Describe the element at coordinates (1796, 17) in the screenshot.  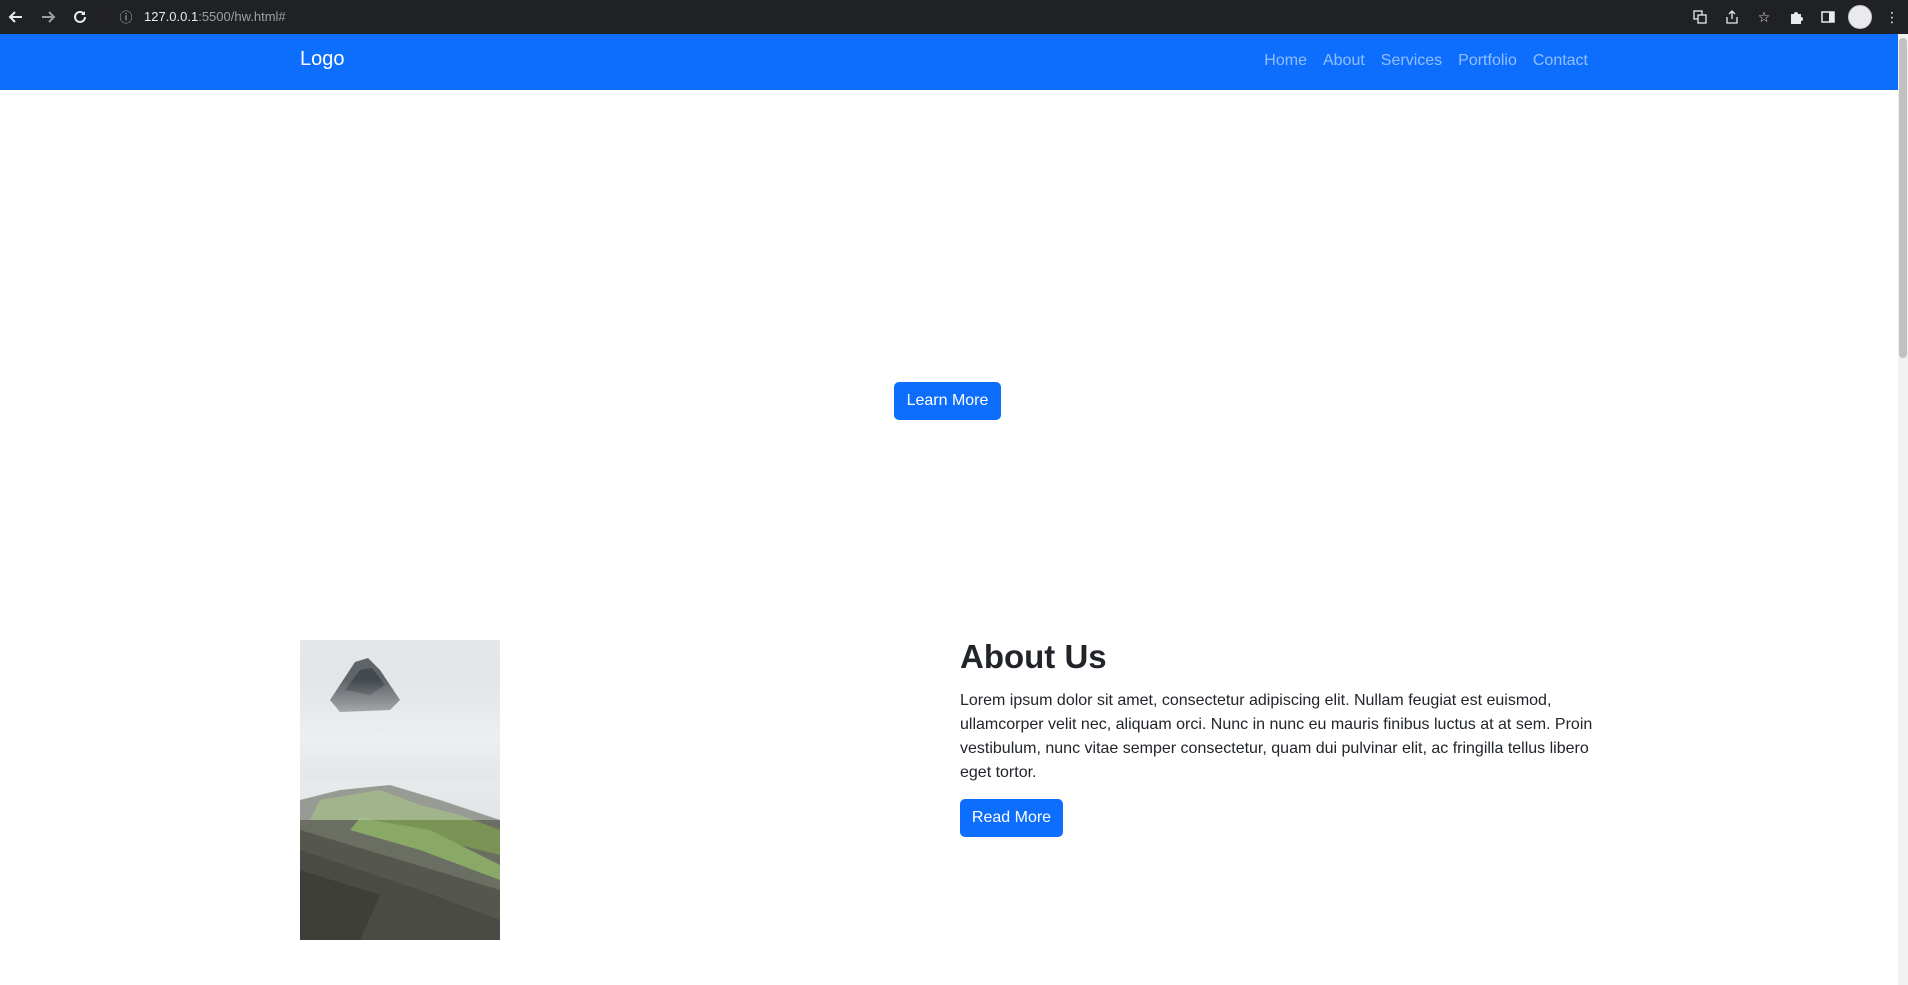
I see `extensions-puzzle-icon` at that location.